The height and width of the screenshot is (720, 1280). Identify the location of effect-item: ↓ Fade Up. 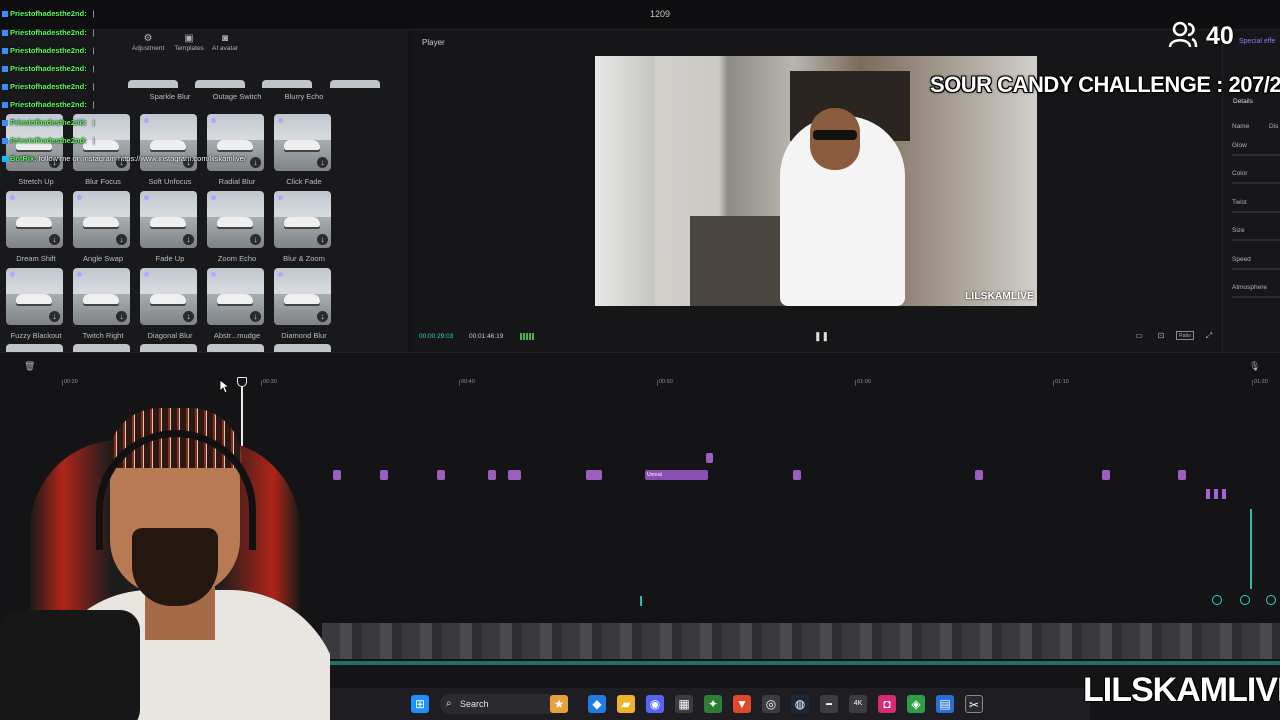
(170, 227).